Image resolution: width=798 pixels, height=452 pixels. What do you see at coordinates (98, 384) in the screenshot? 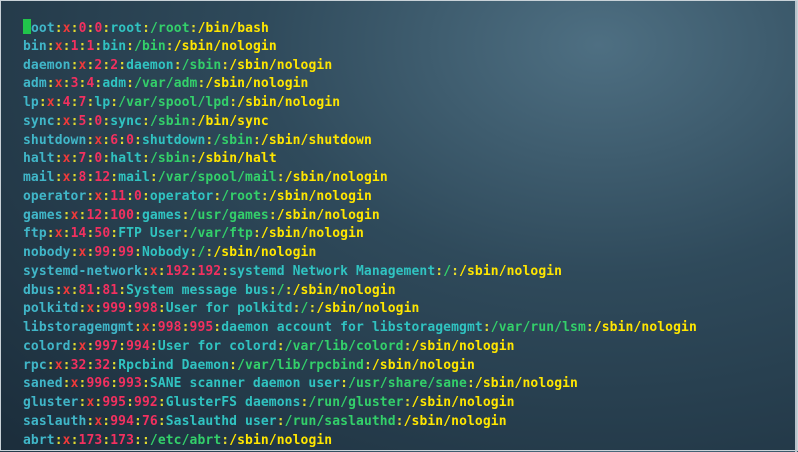
I see `passwd-id: 996` at bounding box center [98, 384].